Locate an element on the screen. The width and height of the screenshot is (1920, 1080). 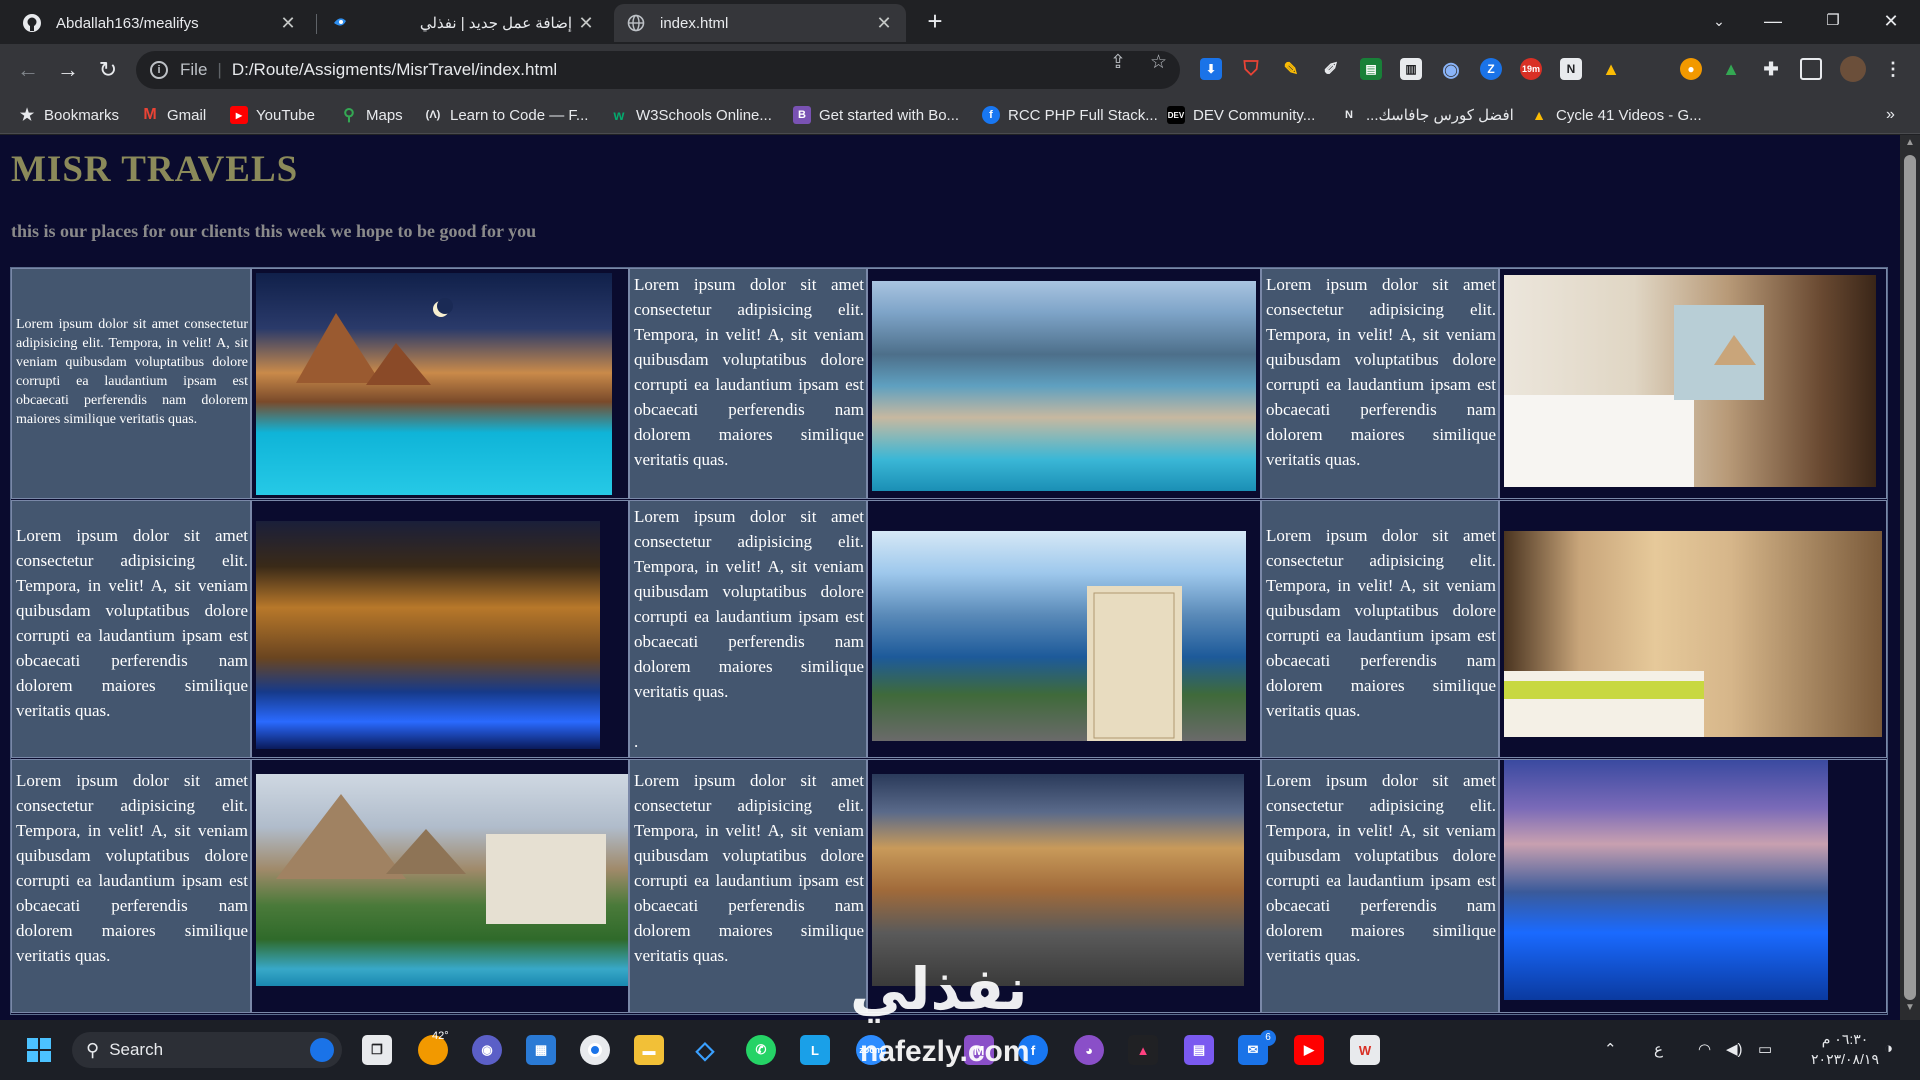
chat-icon: ◉ is located at coordinates (487, 1050).